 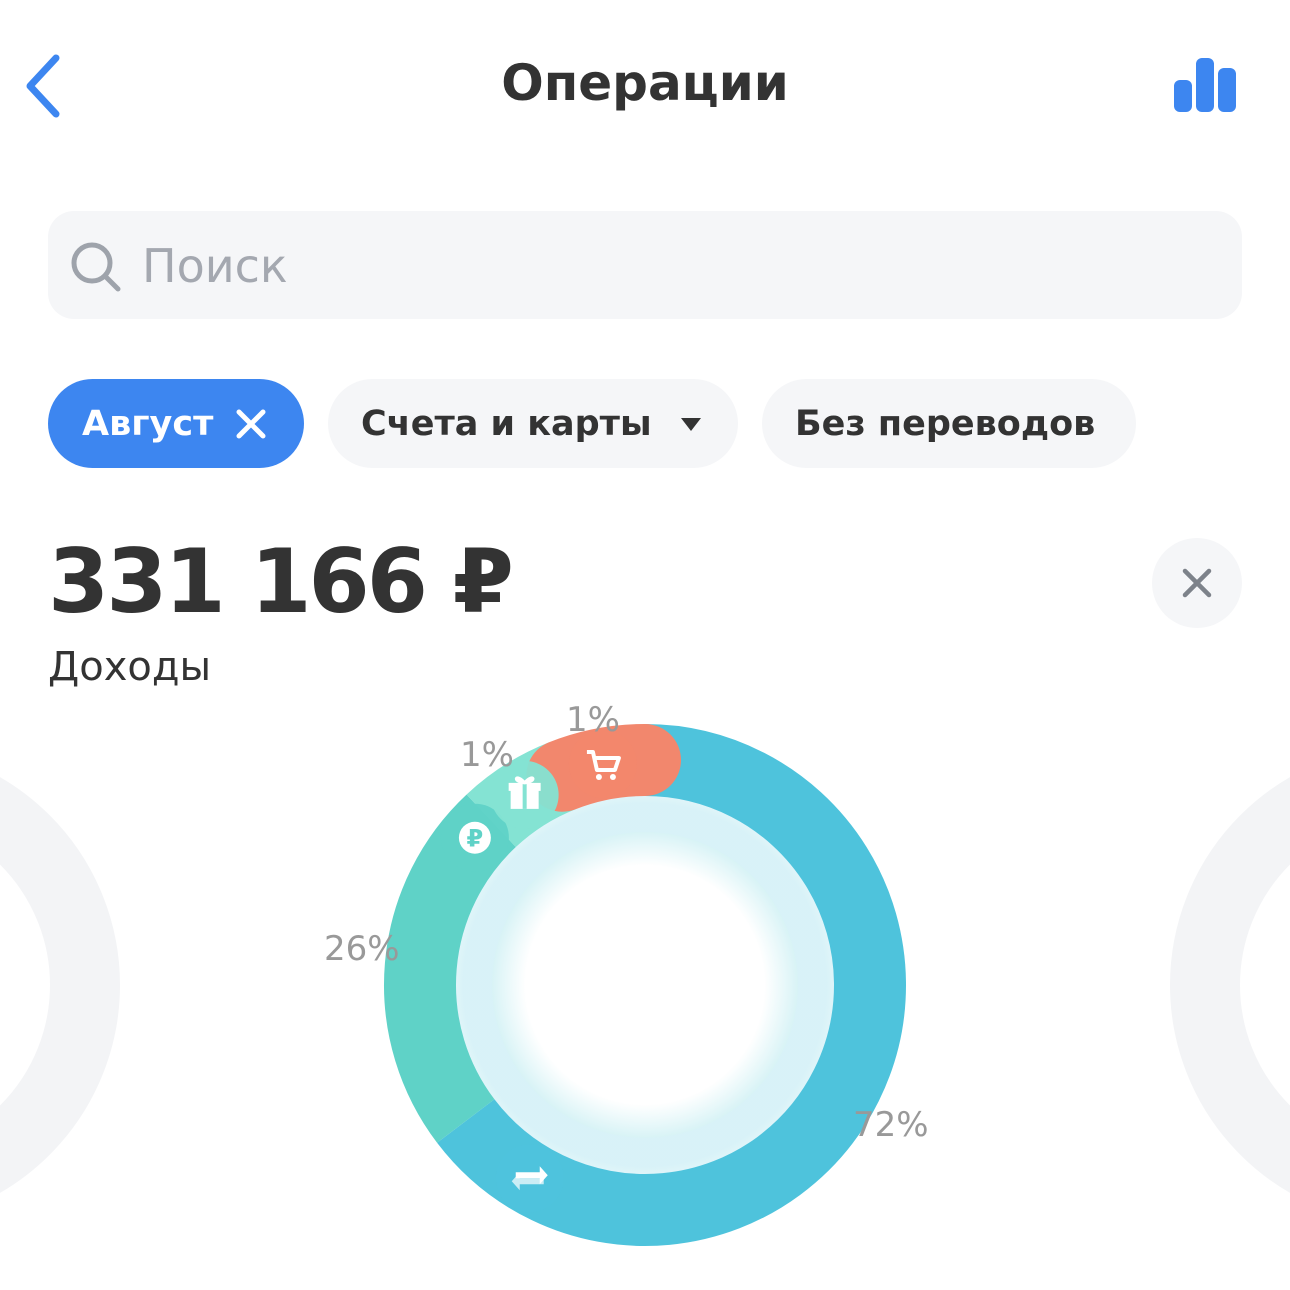 I want to click on page-title: Операции, so click(x=645, y=83).